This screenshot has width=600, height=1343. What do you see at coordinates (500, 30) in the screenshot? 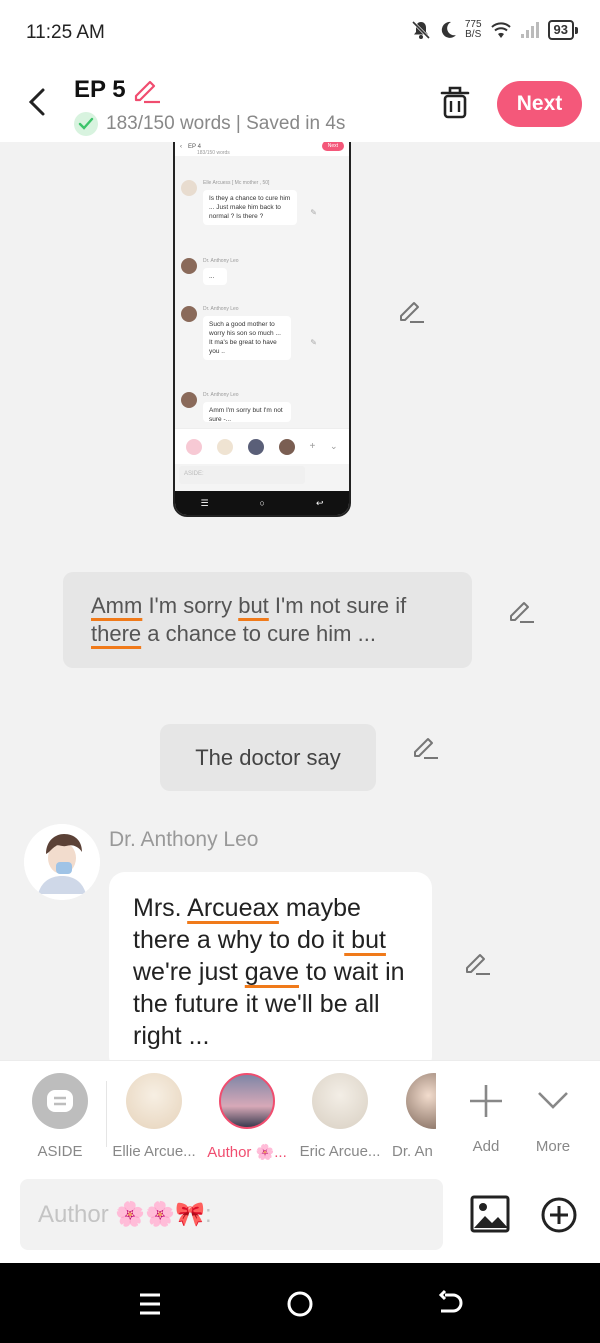
I see `wifi-icon` at bounding box center [500, 30].